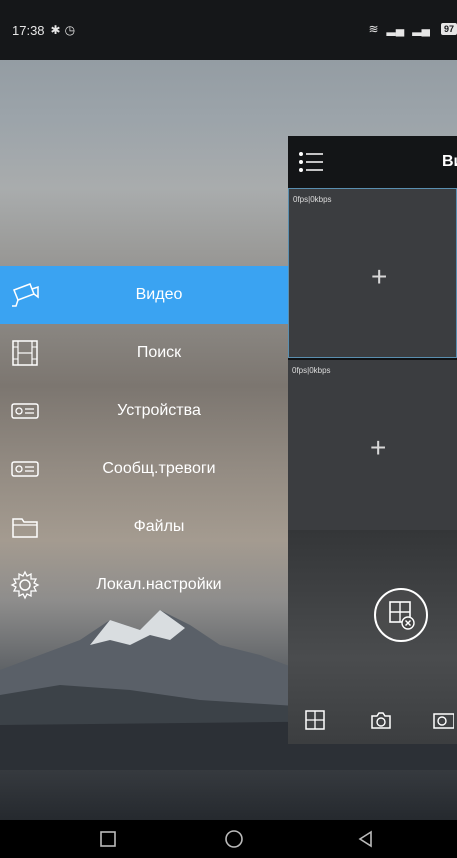 This screenshot has height=858, width=457. Describe the element at coordinates (159, 584) in the screenshot. I see `menu-item-label: Локал.настройки` at that location.